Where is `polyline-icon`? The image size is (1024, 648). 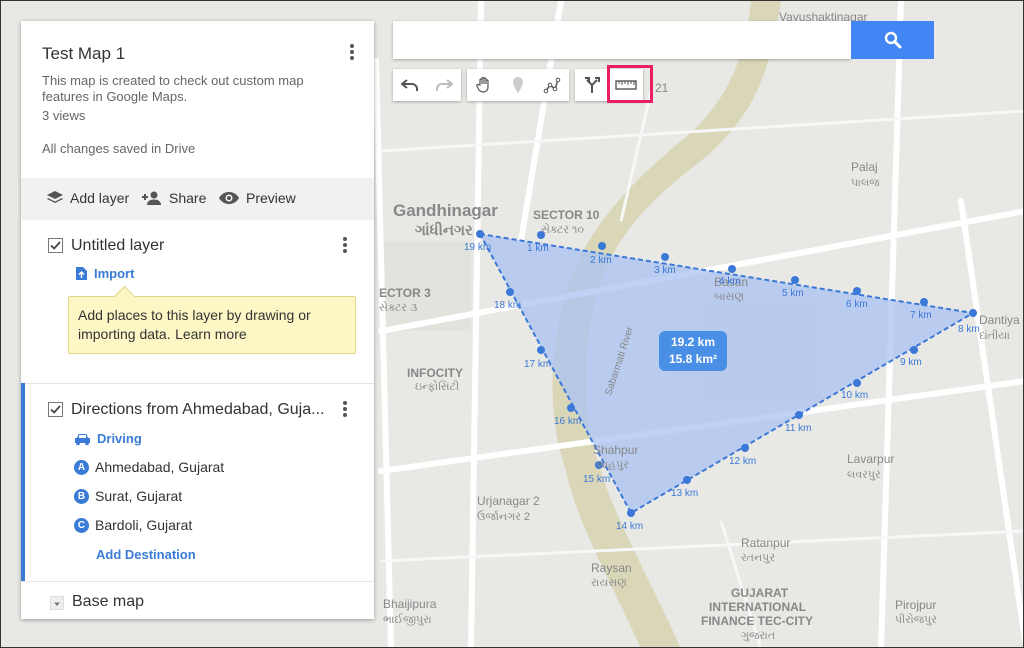 polyline-icon is located at coordinates (552, 85).